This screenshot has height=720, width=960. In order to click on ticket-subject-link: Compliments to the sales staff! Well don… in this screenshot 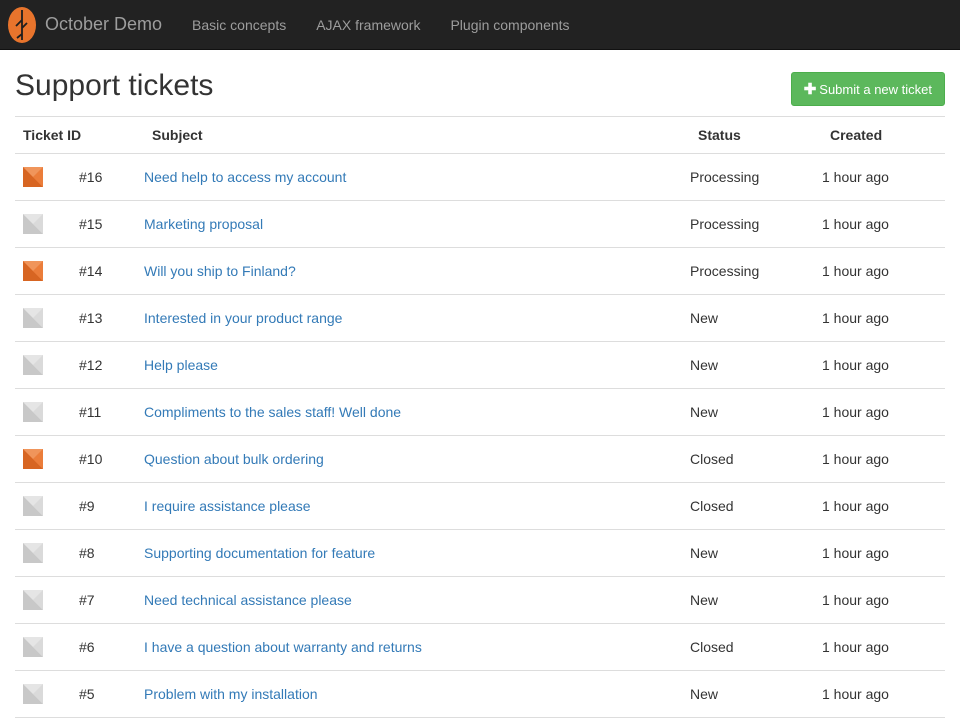, I will do `click(272, 412)`.